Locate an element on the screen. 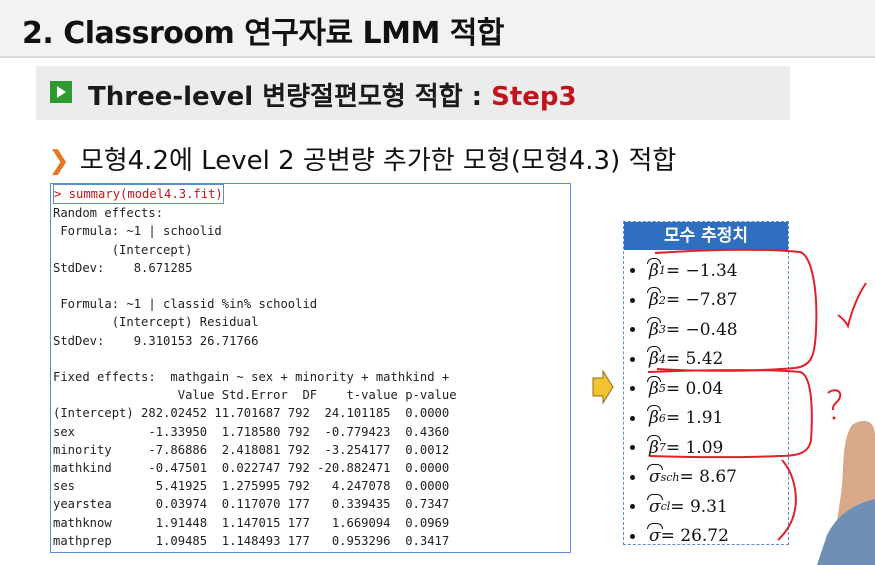 The width and height of the screenshot is (875, 565). parameter-item: β6 = 1.91 is located at coordinates (684, 419).